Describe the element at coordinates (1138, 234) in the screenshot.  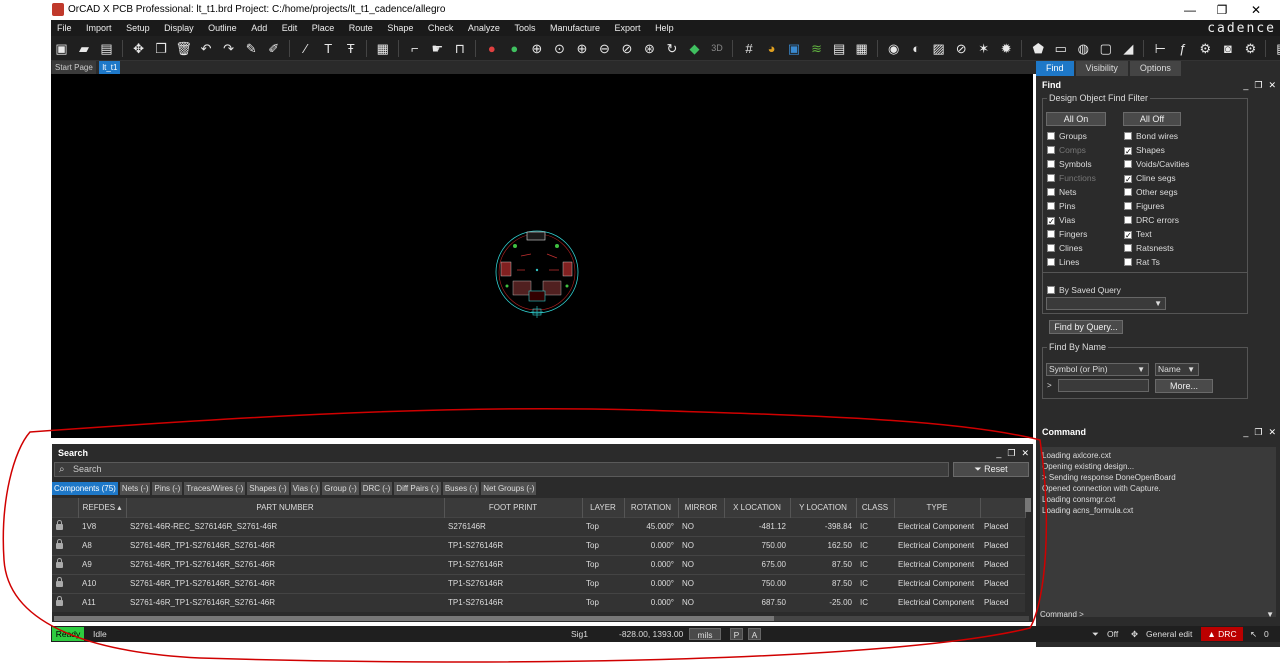
I see `filter-text-checkbox: ✓ Text` at that location.